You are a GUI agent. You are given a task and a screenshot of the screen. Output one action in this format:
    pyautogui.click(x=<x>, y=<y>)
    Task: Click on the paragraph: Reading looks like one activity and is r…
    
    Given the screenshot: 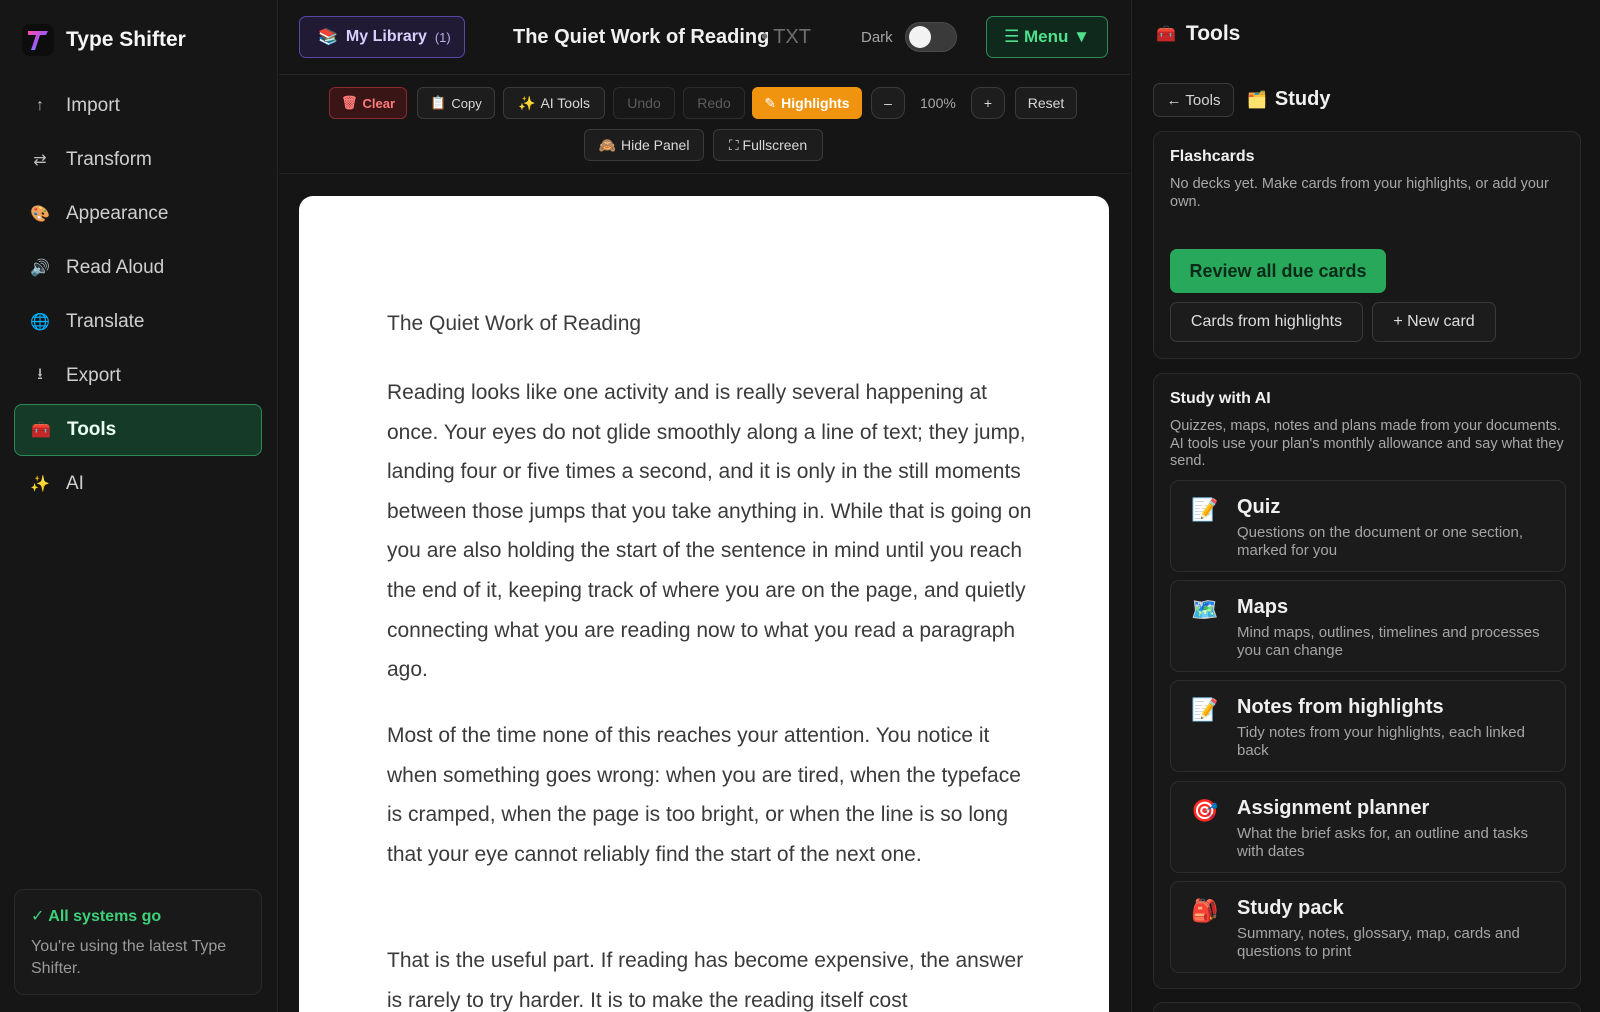 What is the action you would take?
    pyautogui.click(x=709, y=531)
    